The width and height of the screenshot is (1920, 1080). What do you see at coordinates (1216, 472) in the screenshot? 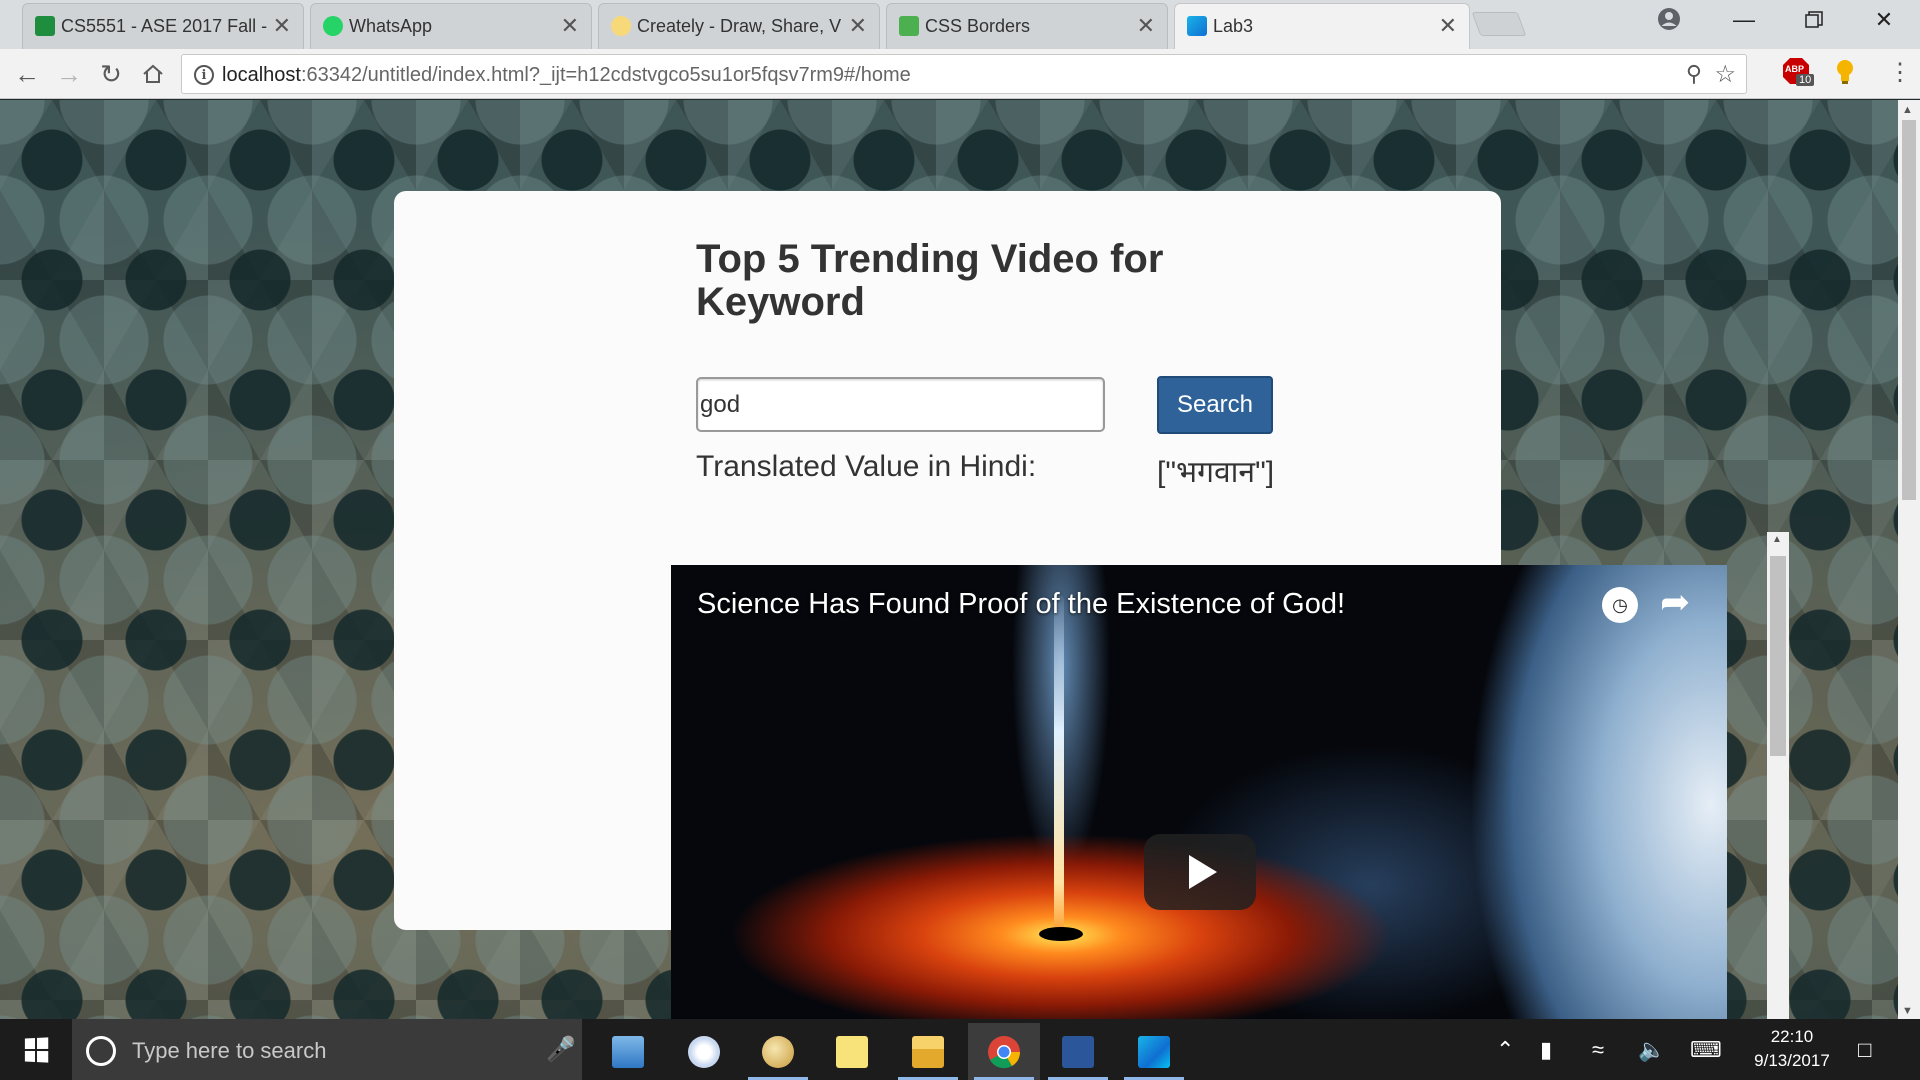
I see `translation-value: ["भगवान"]` at bounding box center [1216, 472].